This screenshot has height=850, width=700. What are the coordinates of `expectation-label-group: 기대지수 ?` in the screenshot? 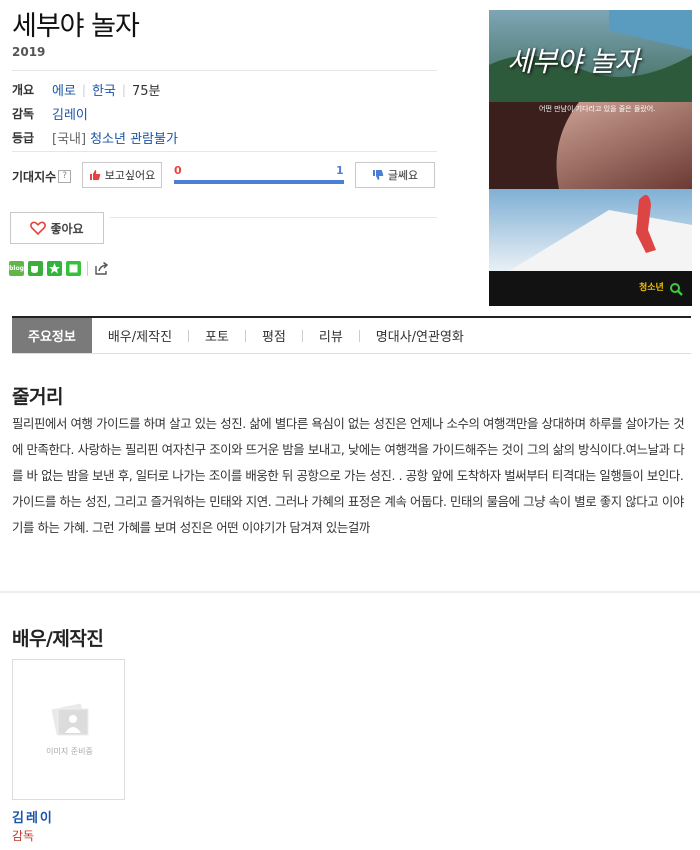 It's located at (42, 176).